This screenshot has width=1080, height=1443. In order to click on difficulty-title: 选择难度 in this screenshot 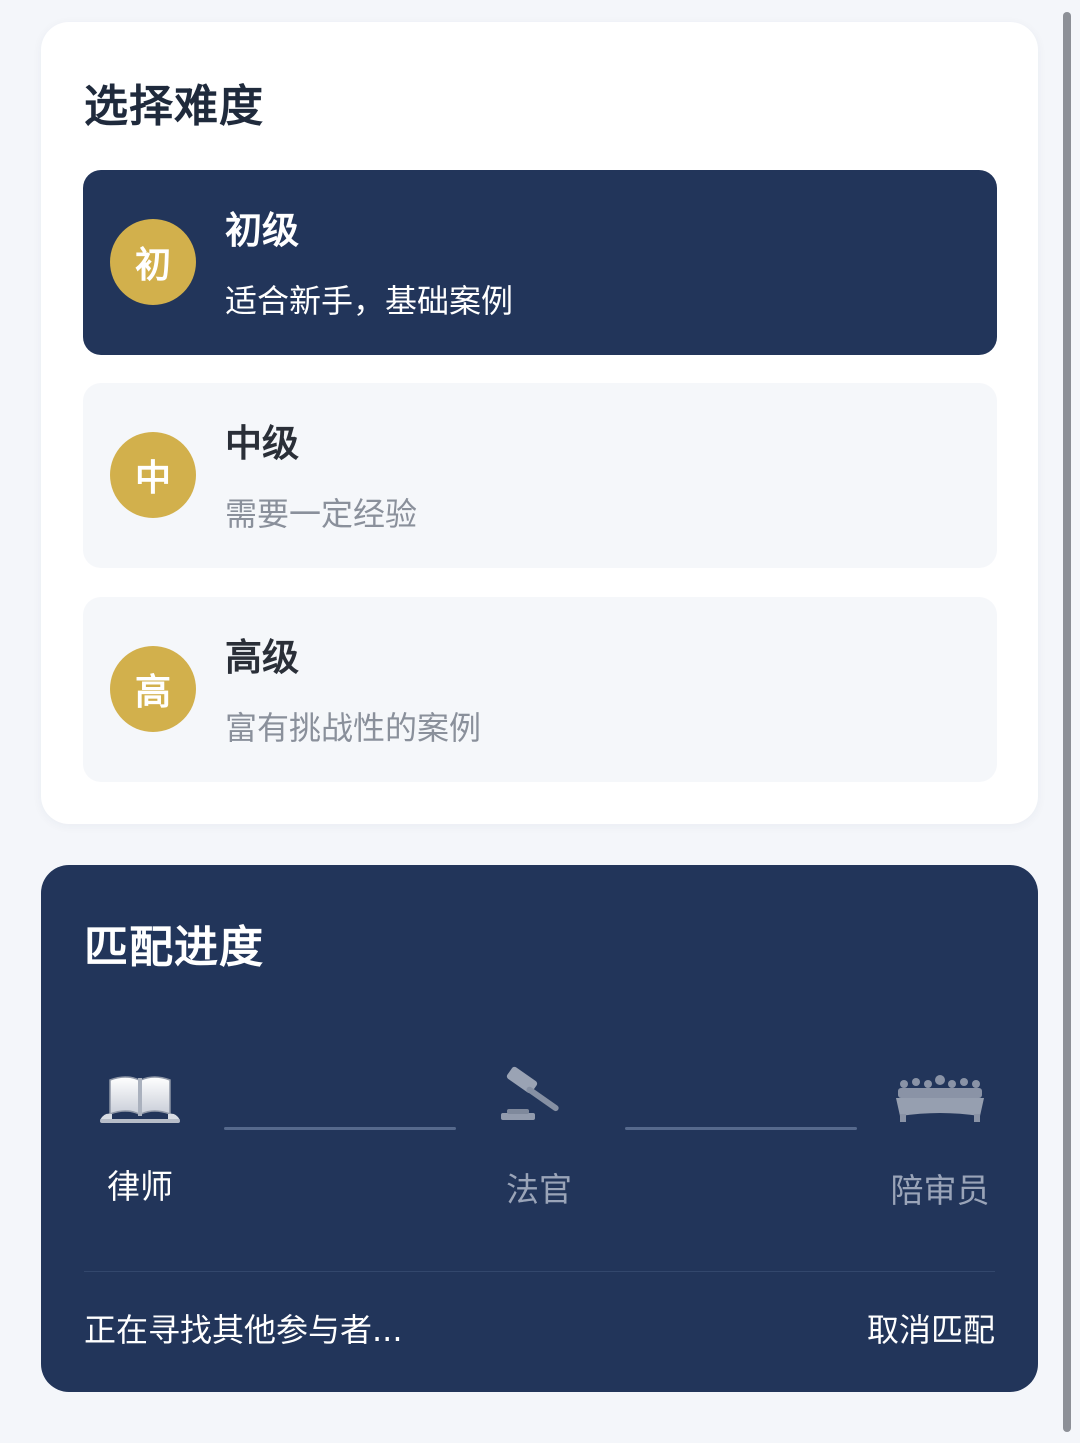, I will do `click(174, 106)`.